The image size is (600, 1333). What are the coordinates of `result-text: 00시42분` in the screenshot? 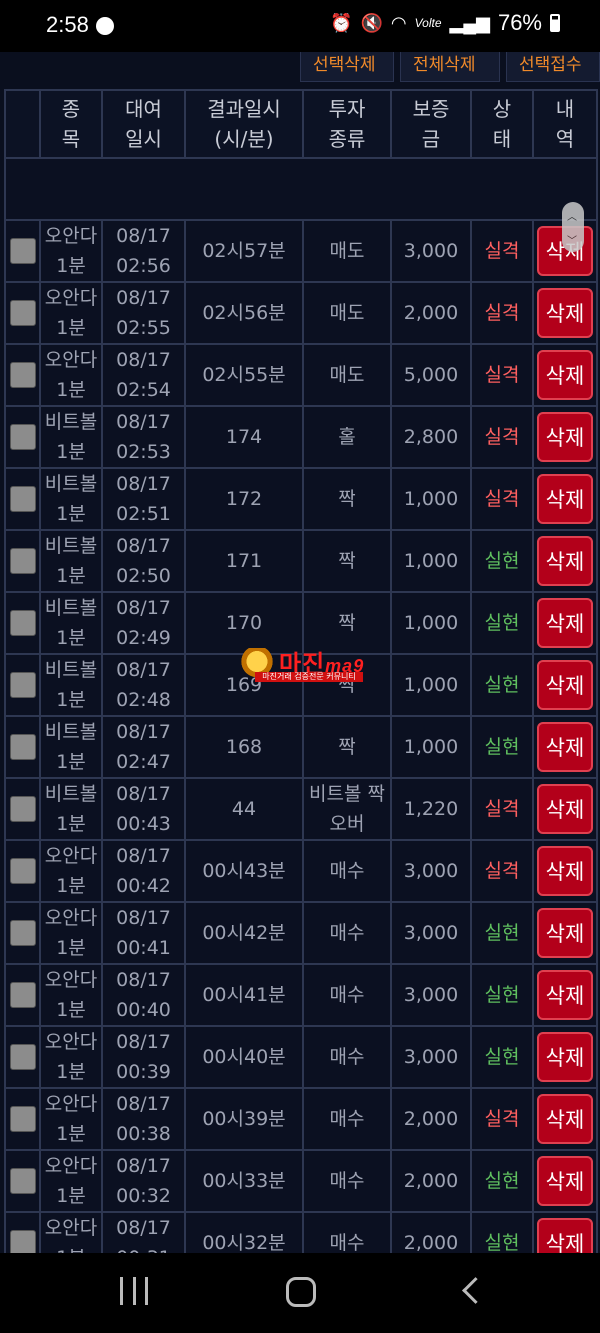 It's located at (244, 932).